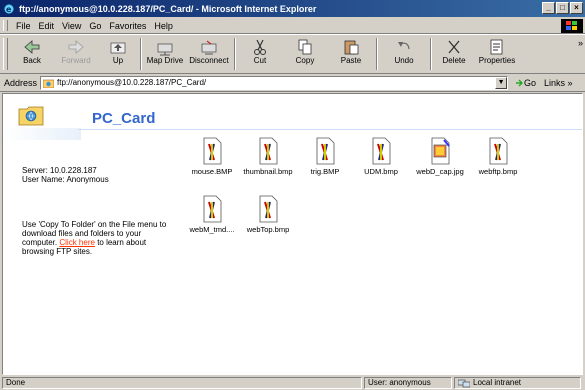 This screenshot has width=585, height=390. I want to click on click-here-link: Click here, so click(77, 242).